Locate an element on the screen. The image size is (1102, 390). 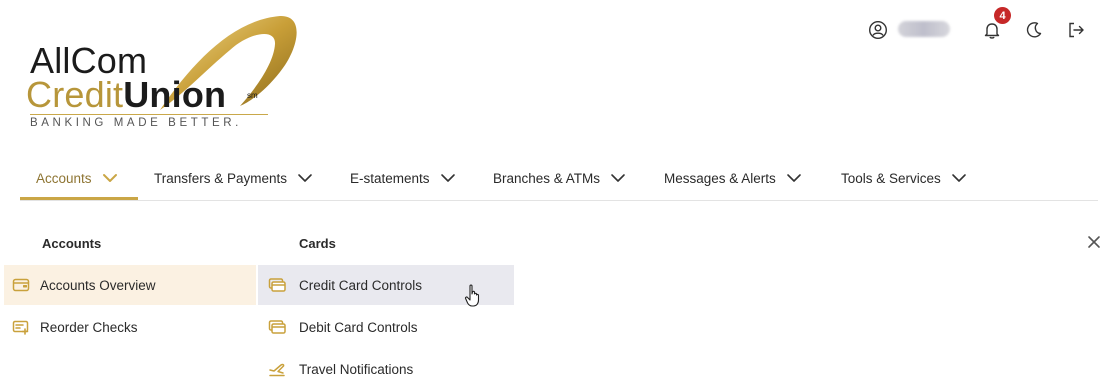
menu-item-label: Debit Card Controls is located at coordinates (358, 327).